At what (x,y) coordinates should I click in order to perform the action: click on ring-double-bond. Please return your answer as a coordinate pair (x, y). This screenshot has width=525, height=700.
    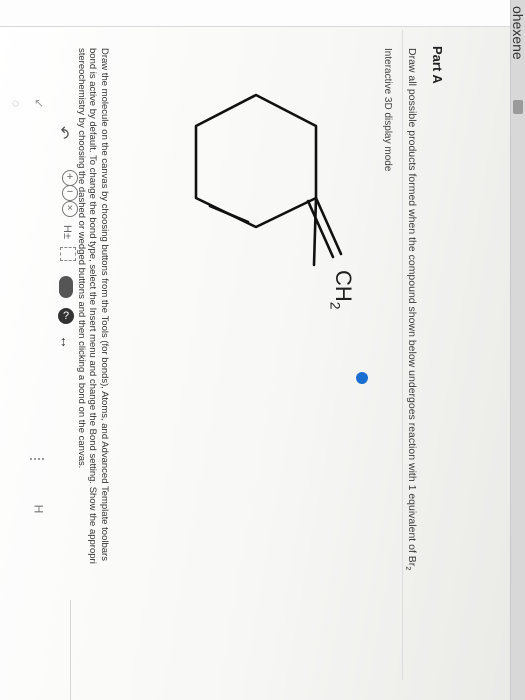
    Looking at the image, I should click on (229, 214).